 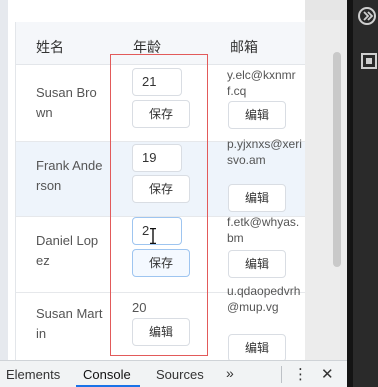 I want to click on text-cursor-icon, so click(x=153, y=236).